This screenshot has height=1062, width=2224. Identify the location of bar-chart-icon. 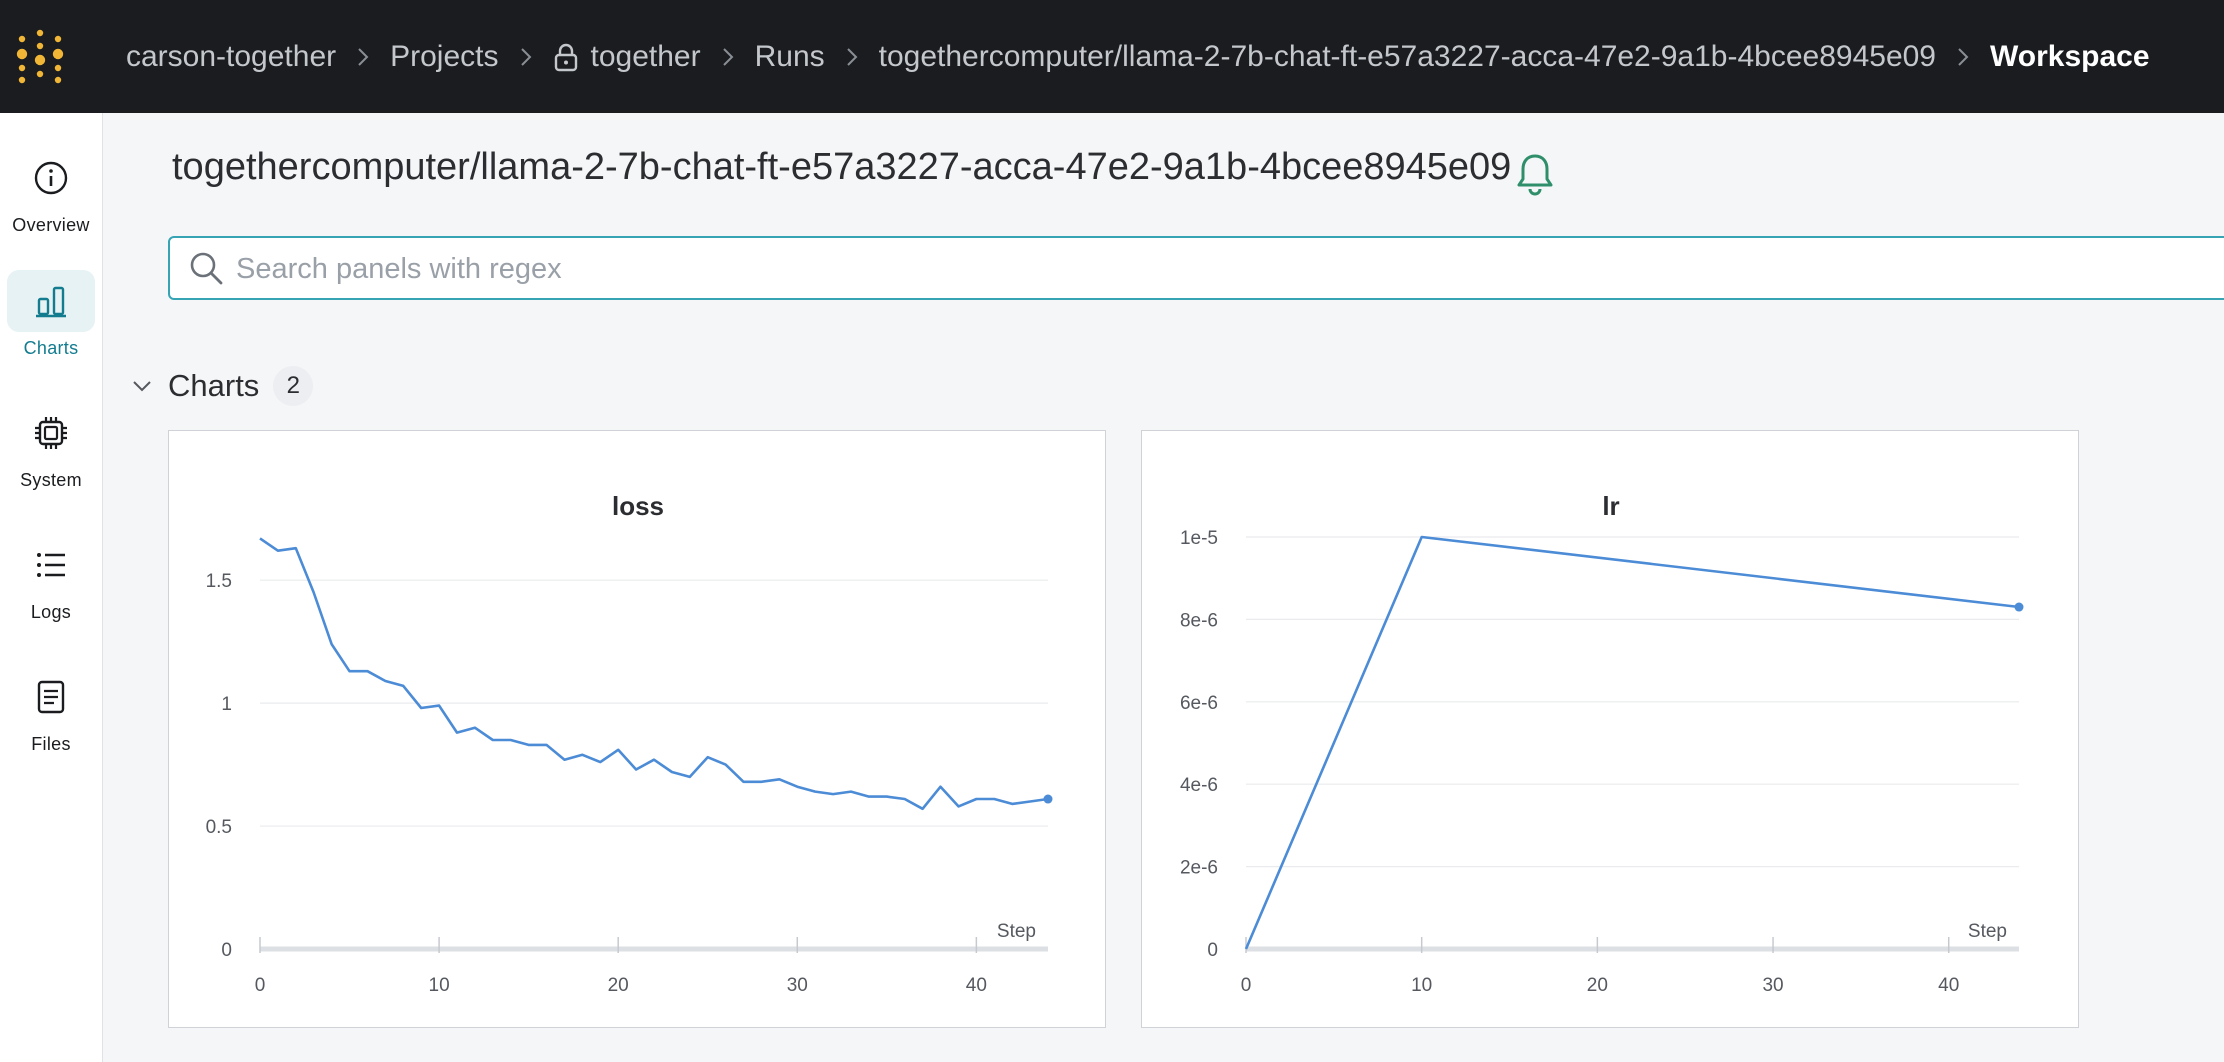
(51, 302).